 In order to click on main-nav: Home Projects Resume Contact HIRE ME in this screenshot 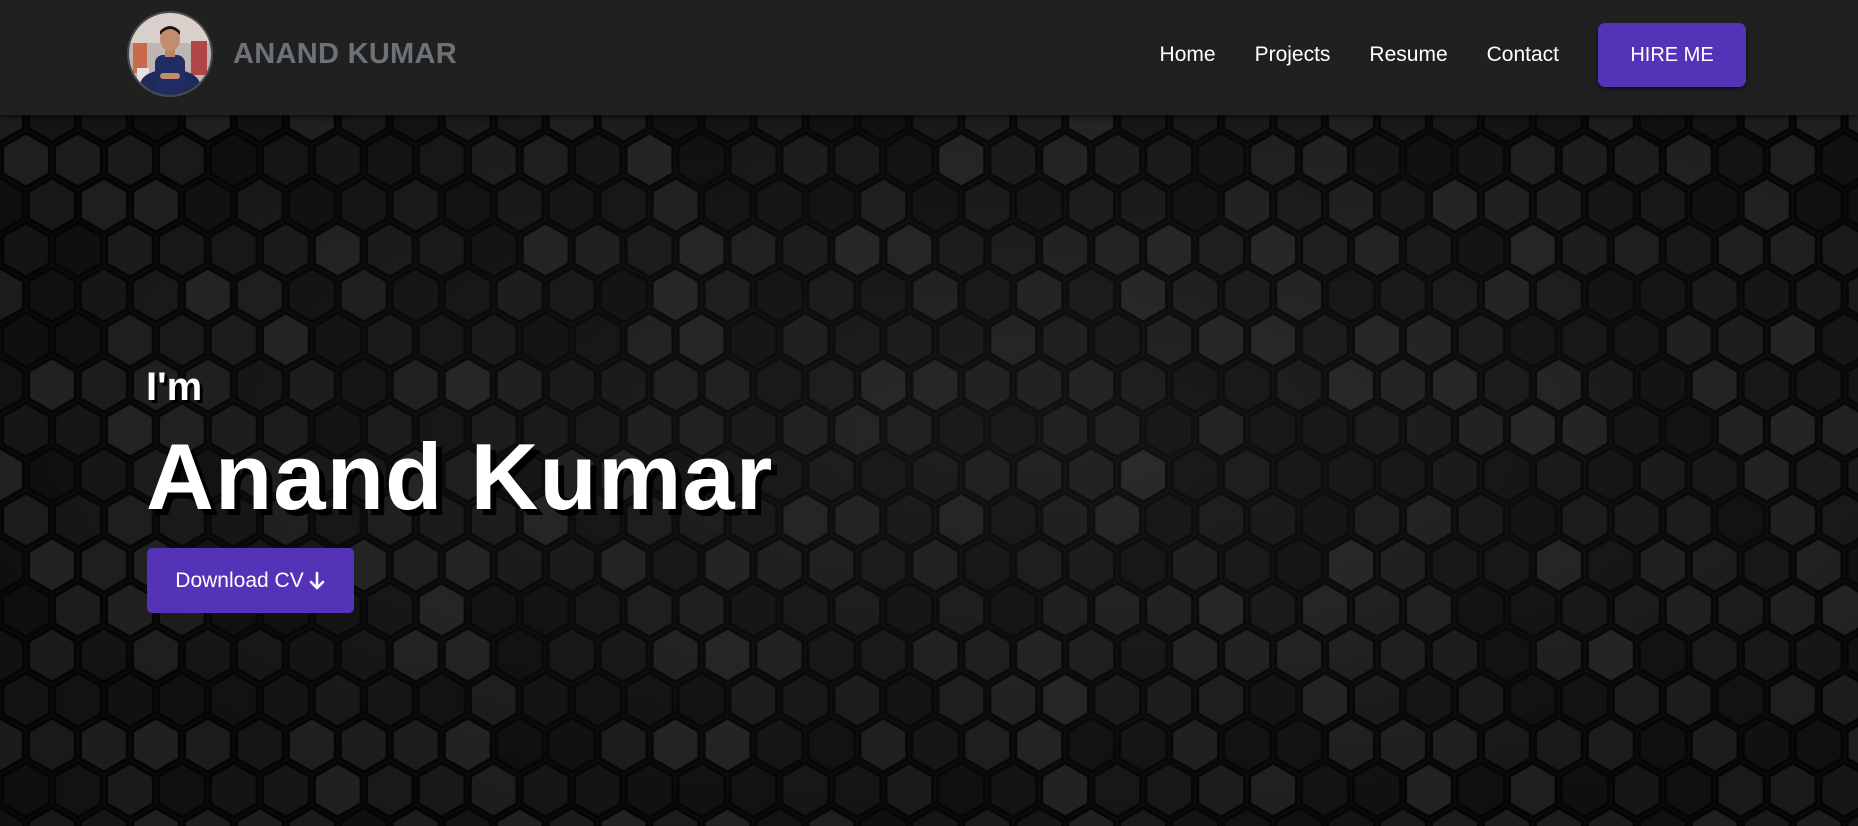, I will do `click(1453, 55)`.